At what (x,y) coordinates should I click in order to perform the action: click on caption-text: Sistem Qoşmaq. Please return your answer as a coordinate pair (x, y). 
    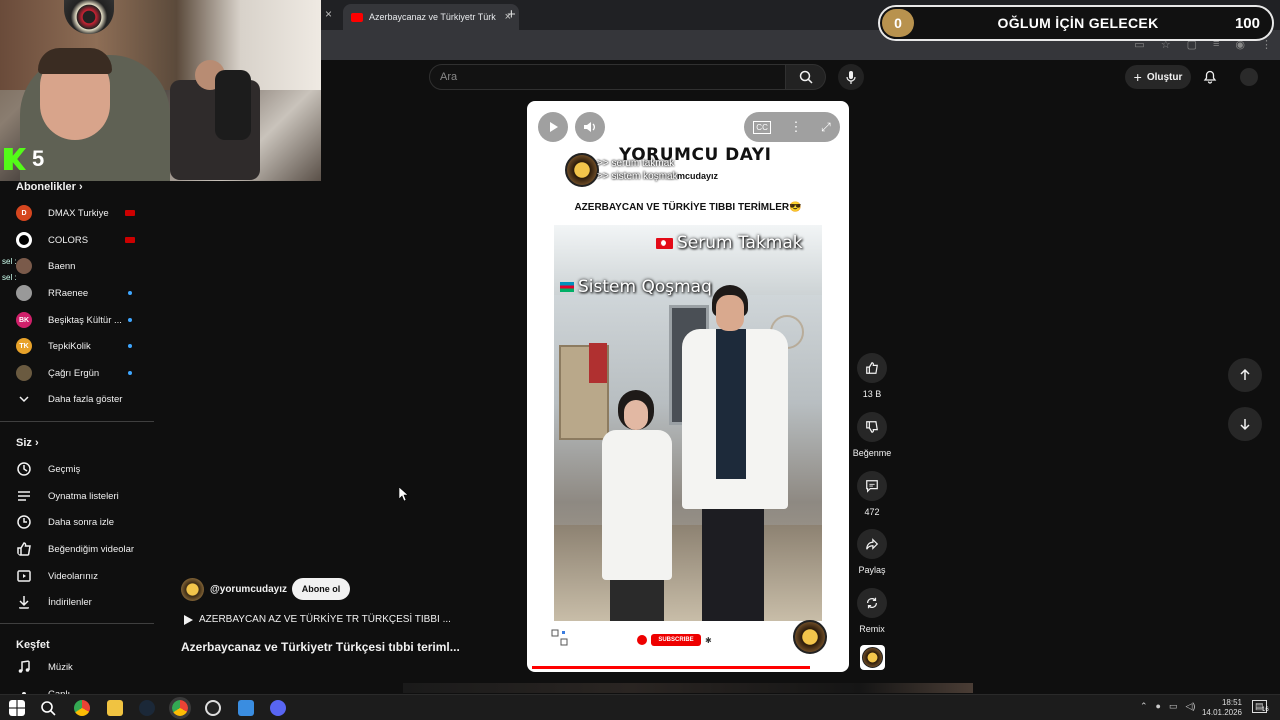
    Looking at the image, I should click on (645, 287).